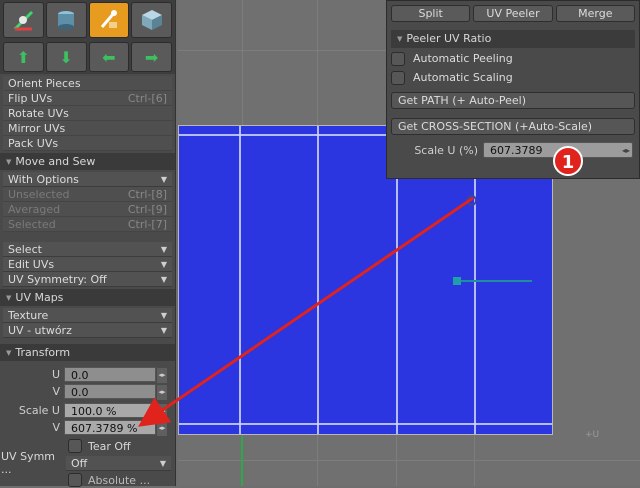 The height and width of the screenshot is (488, 640). I want to click on flip-uvs-button: Flip UVs Ctrl-[6], so click(87, 98).